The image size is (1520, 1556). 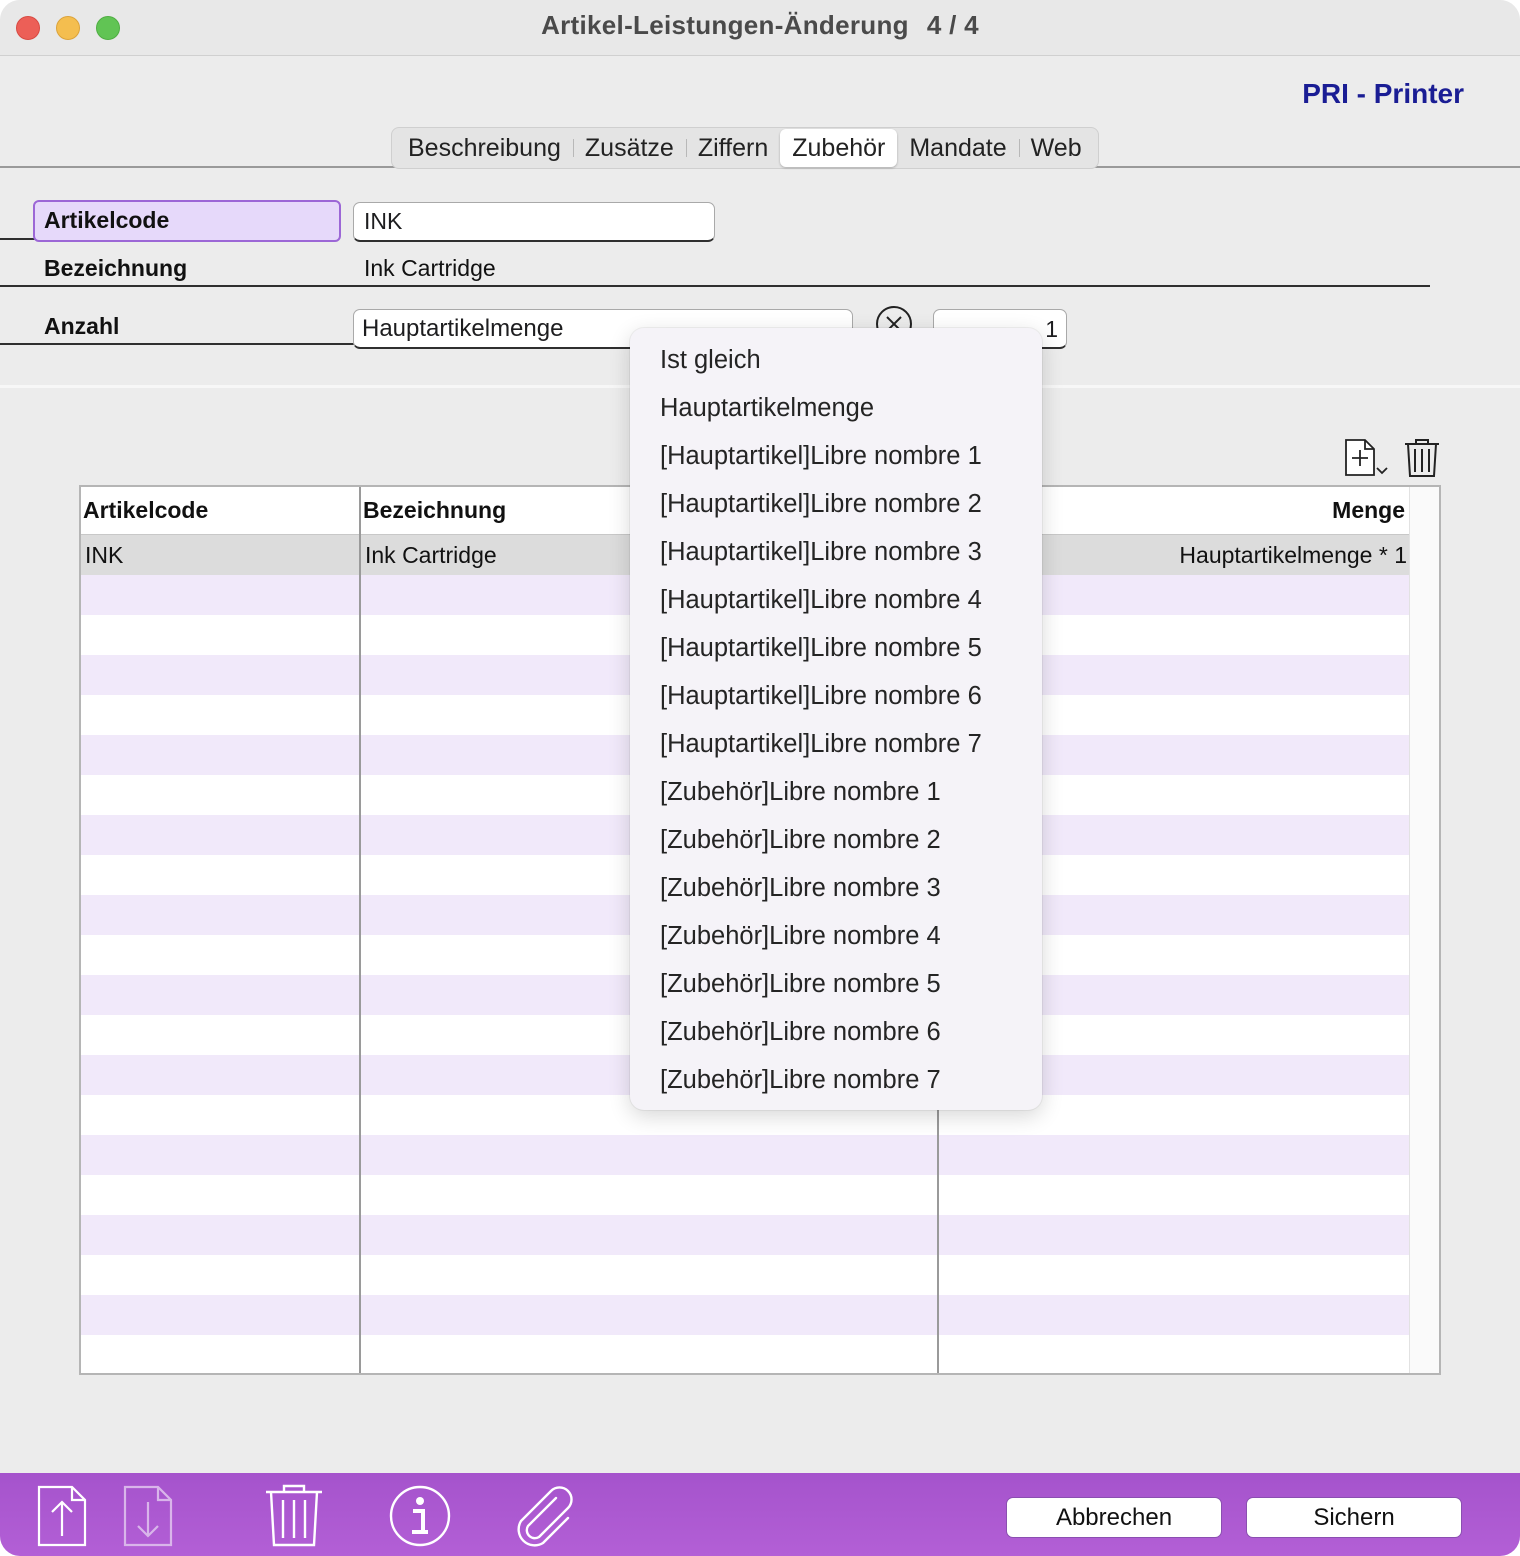 I want to click on tab-ziffern: Ziffern, so click(x=732, y=148).